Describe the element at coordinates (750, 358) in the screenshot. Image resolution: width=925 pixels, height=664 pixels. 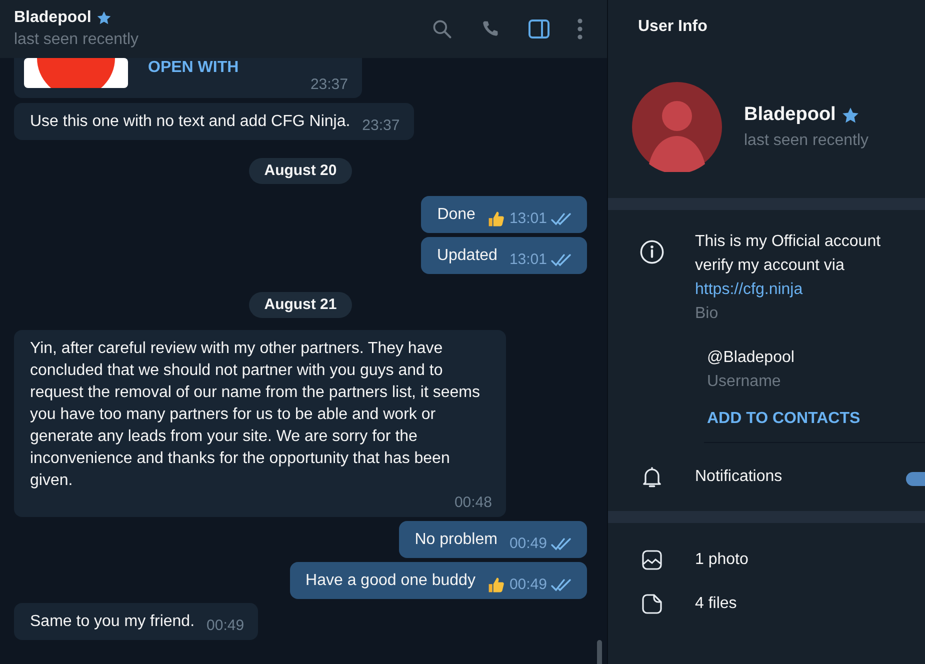
I see `username-value: @Bladepool` at that location.